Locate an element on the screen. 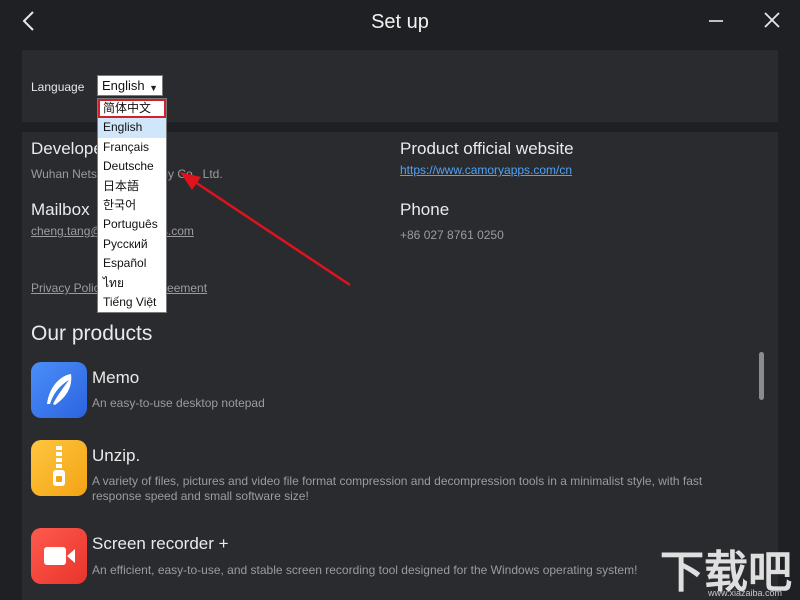 This screenshot has height=600, width=800. language-option: English is located at coordinates (132, 128).